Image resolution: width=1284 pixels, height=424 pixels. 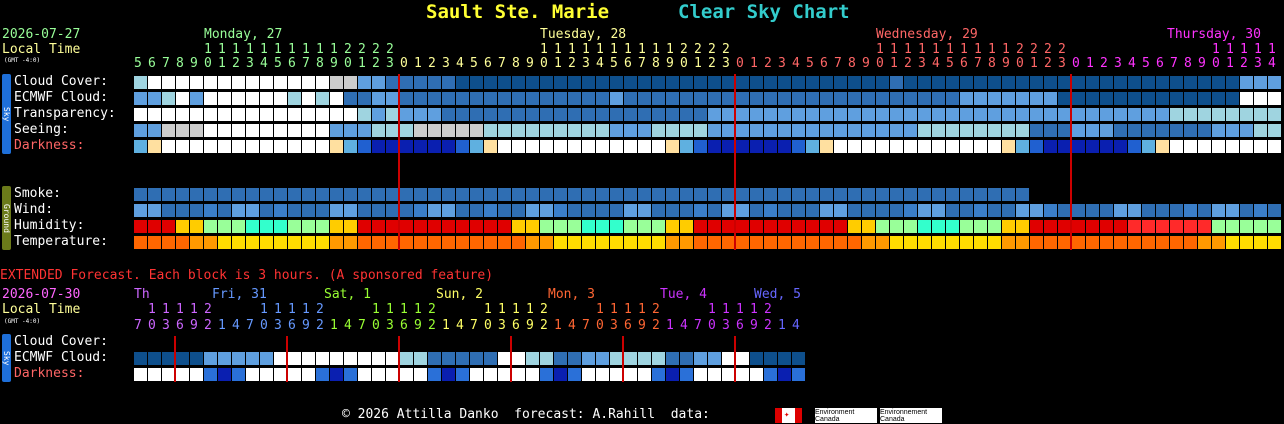 I want to click on row-label-smoke: Smoke:, so click(x=37, y=193).